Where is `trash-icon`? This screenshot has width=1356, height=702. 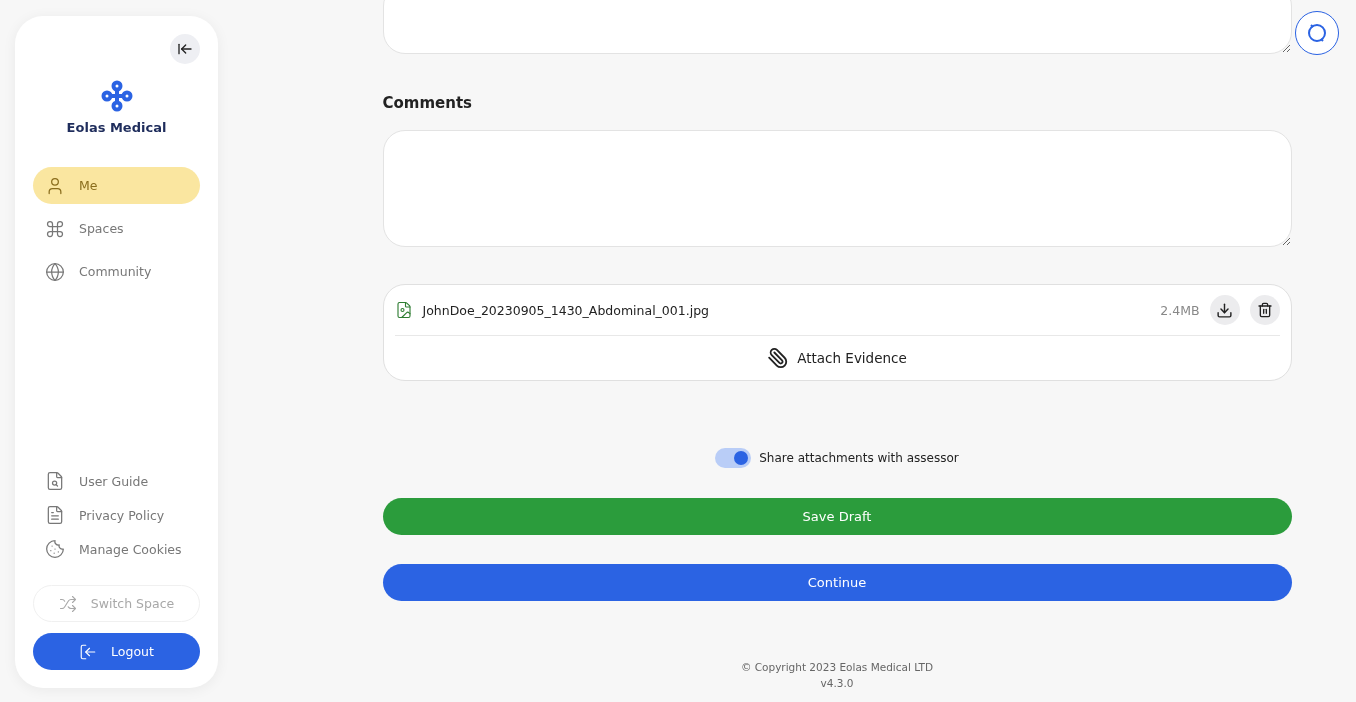 trash-icon is located at coordinates (1264, 310).